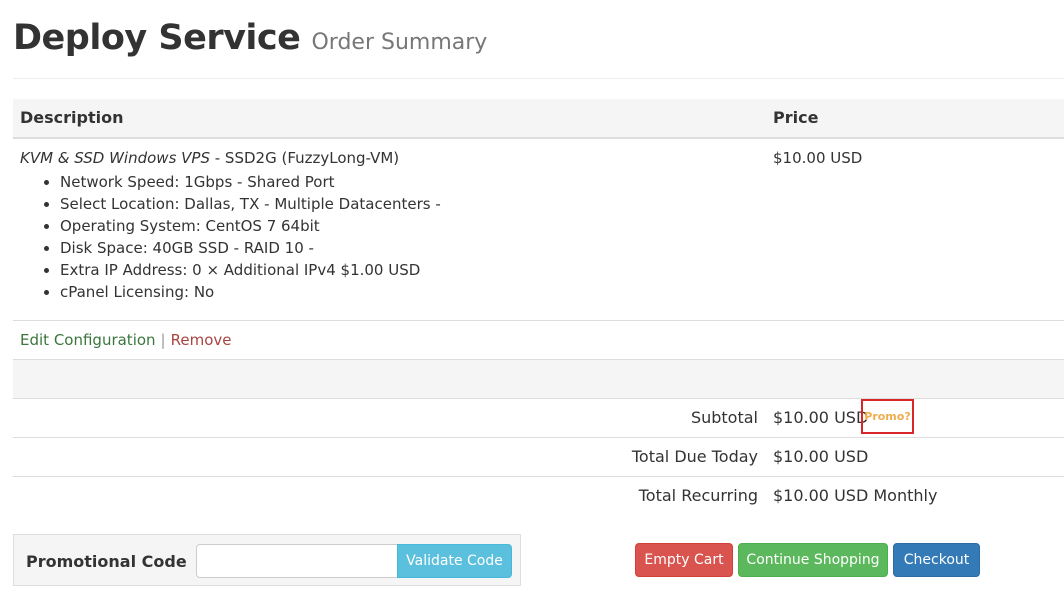 This screenshot has width=1064, height=592. I want to click on total-due-today-value: $10.00 USD, so click(821, 456).